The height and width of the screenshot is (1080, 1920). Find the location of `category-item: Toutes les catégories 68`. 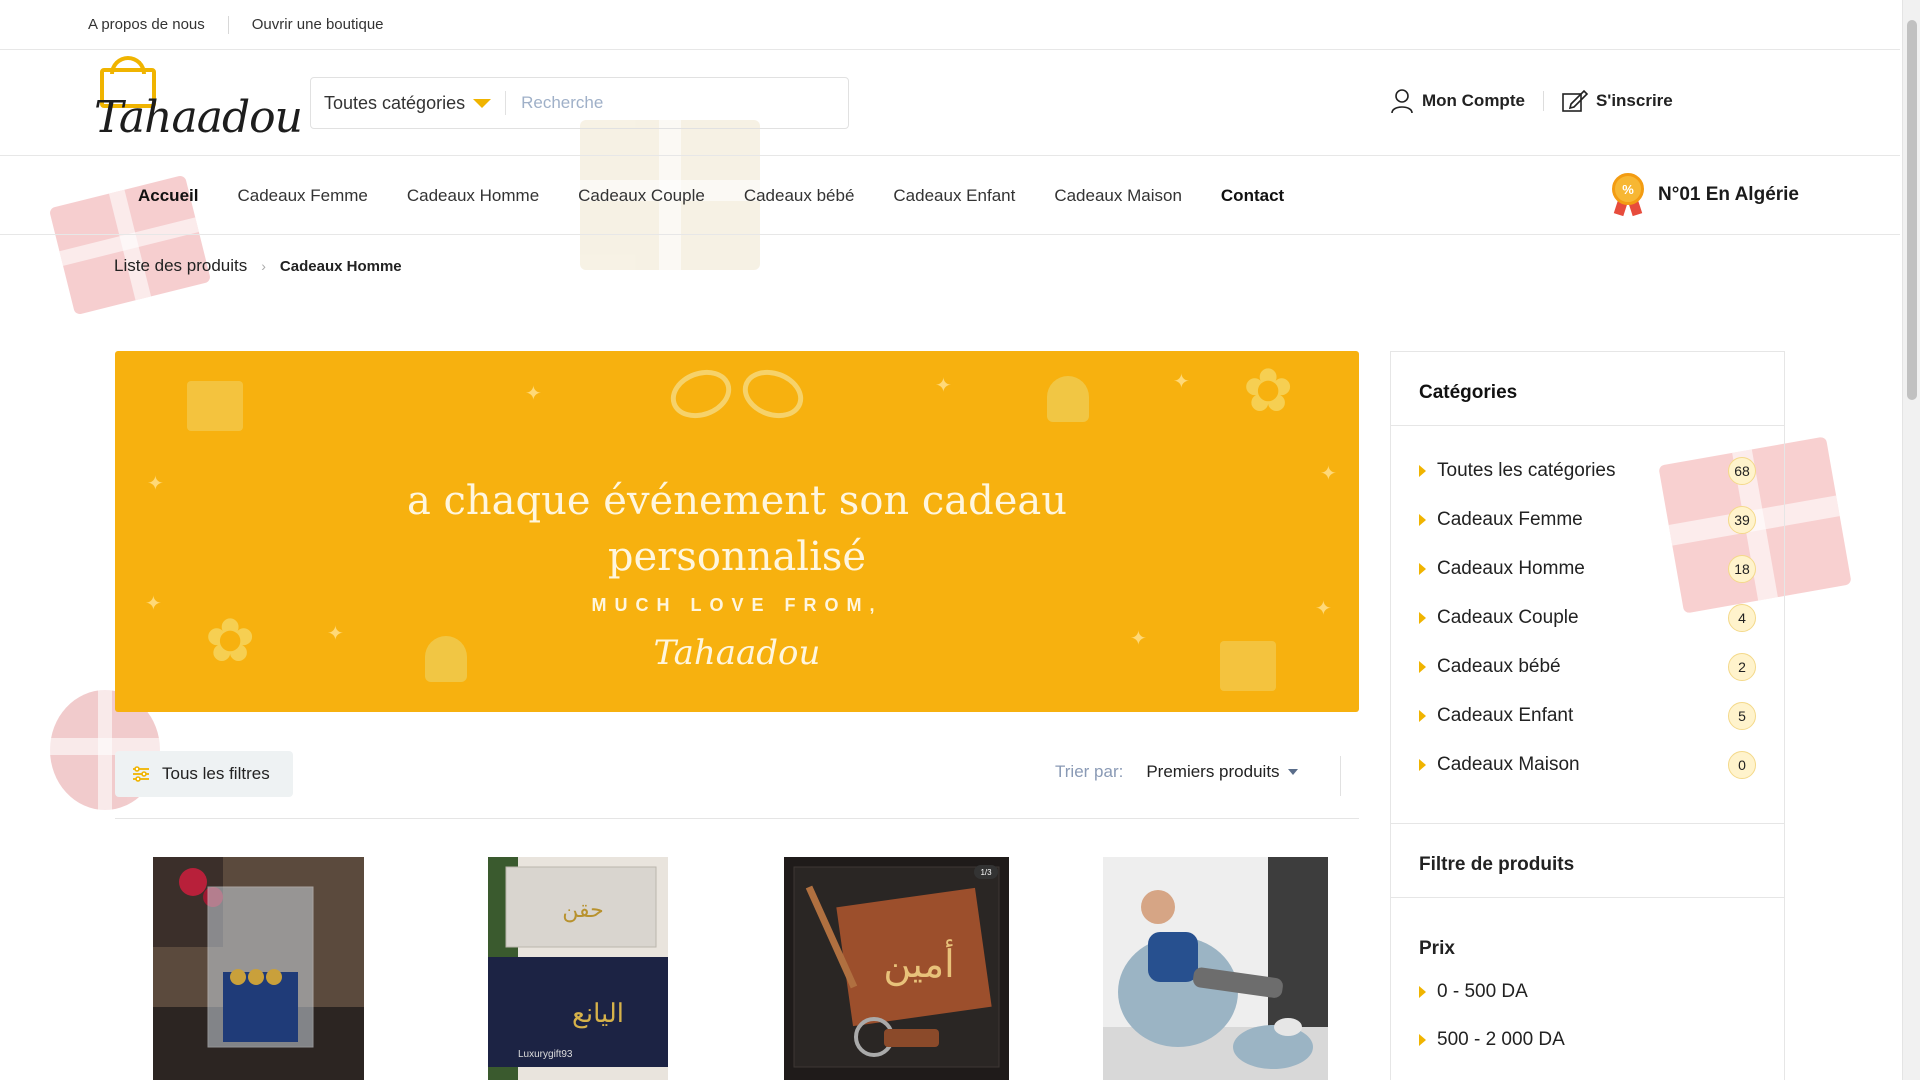

category-item: Toutes les catégories 68 is located at coordinates (1587, 470).